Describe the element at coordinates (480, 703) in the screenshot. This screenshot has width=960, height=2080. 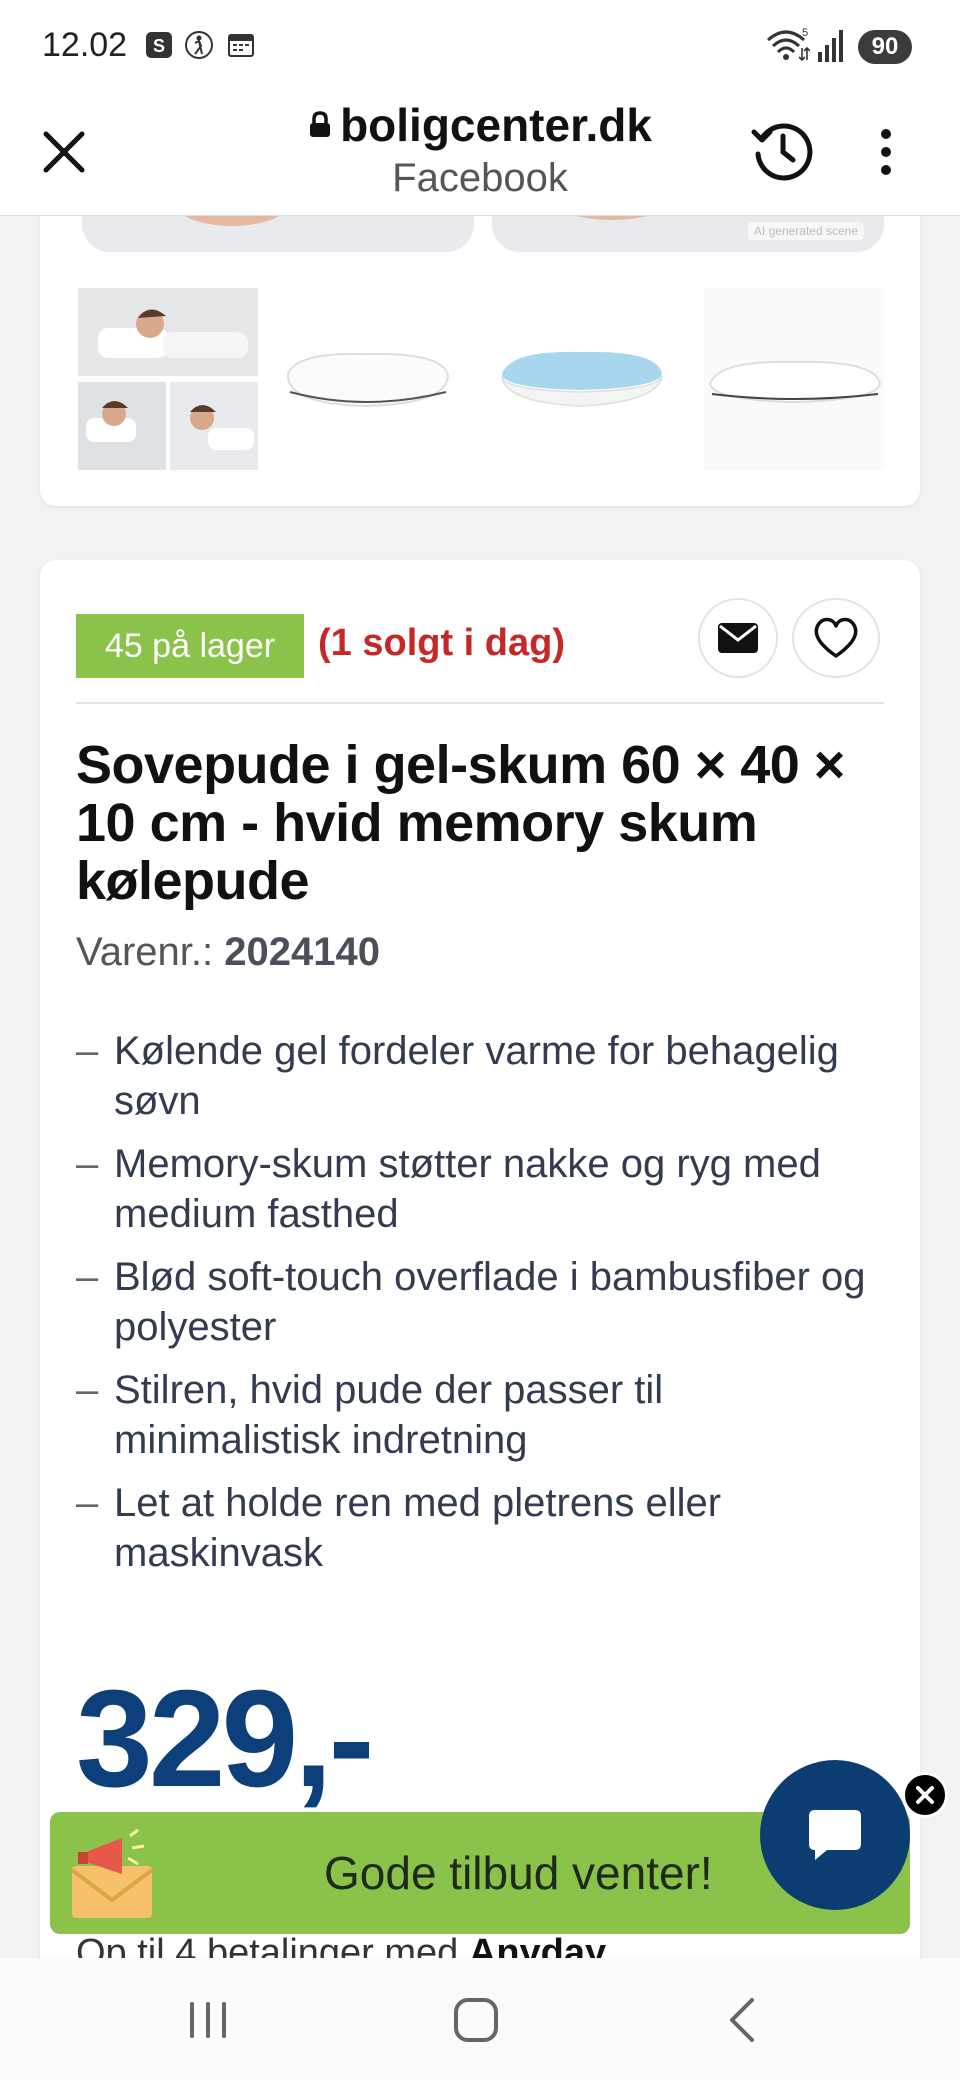
I see `divider` at that location.